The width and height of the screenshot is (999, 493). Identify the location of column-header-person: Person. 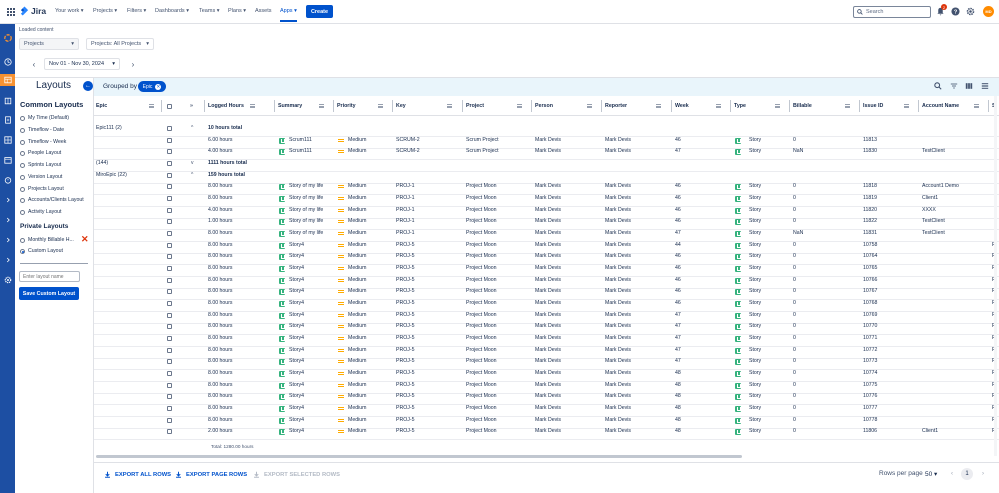
(544, 106).